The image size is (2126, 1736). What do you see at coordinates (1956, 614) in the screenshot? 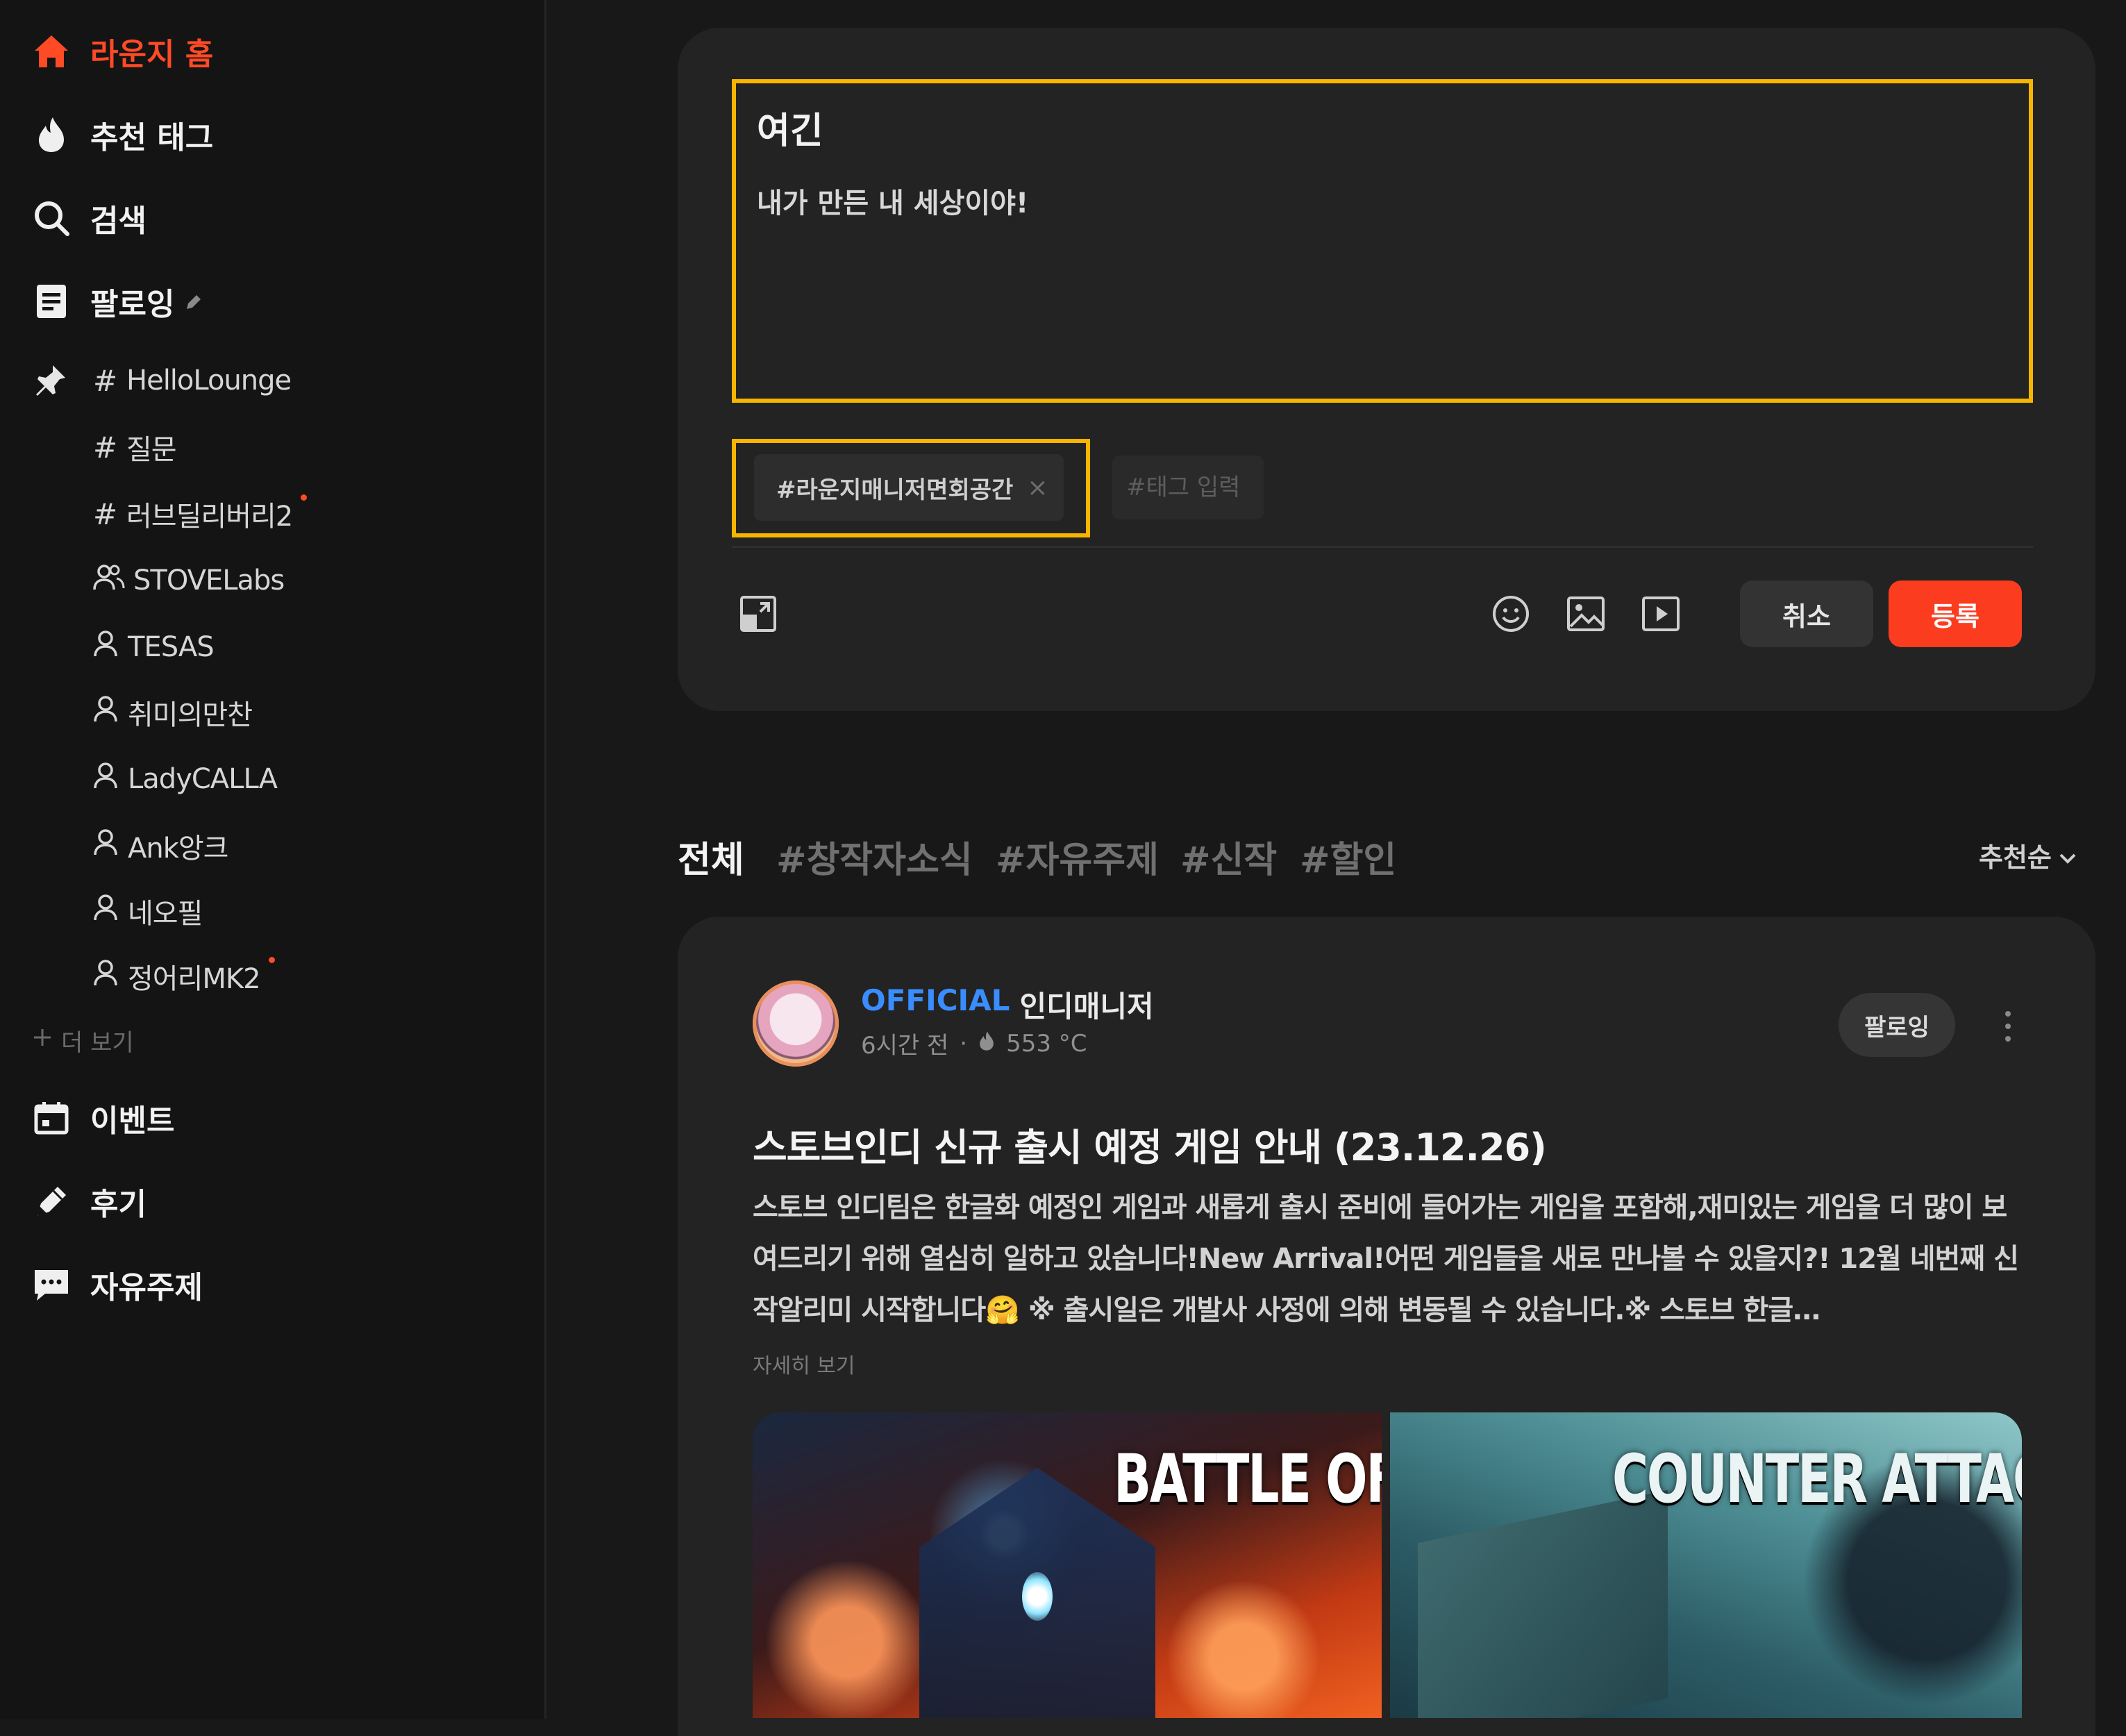
I see `submit-button: 등록` at bounding box center [1956, 614].